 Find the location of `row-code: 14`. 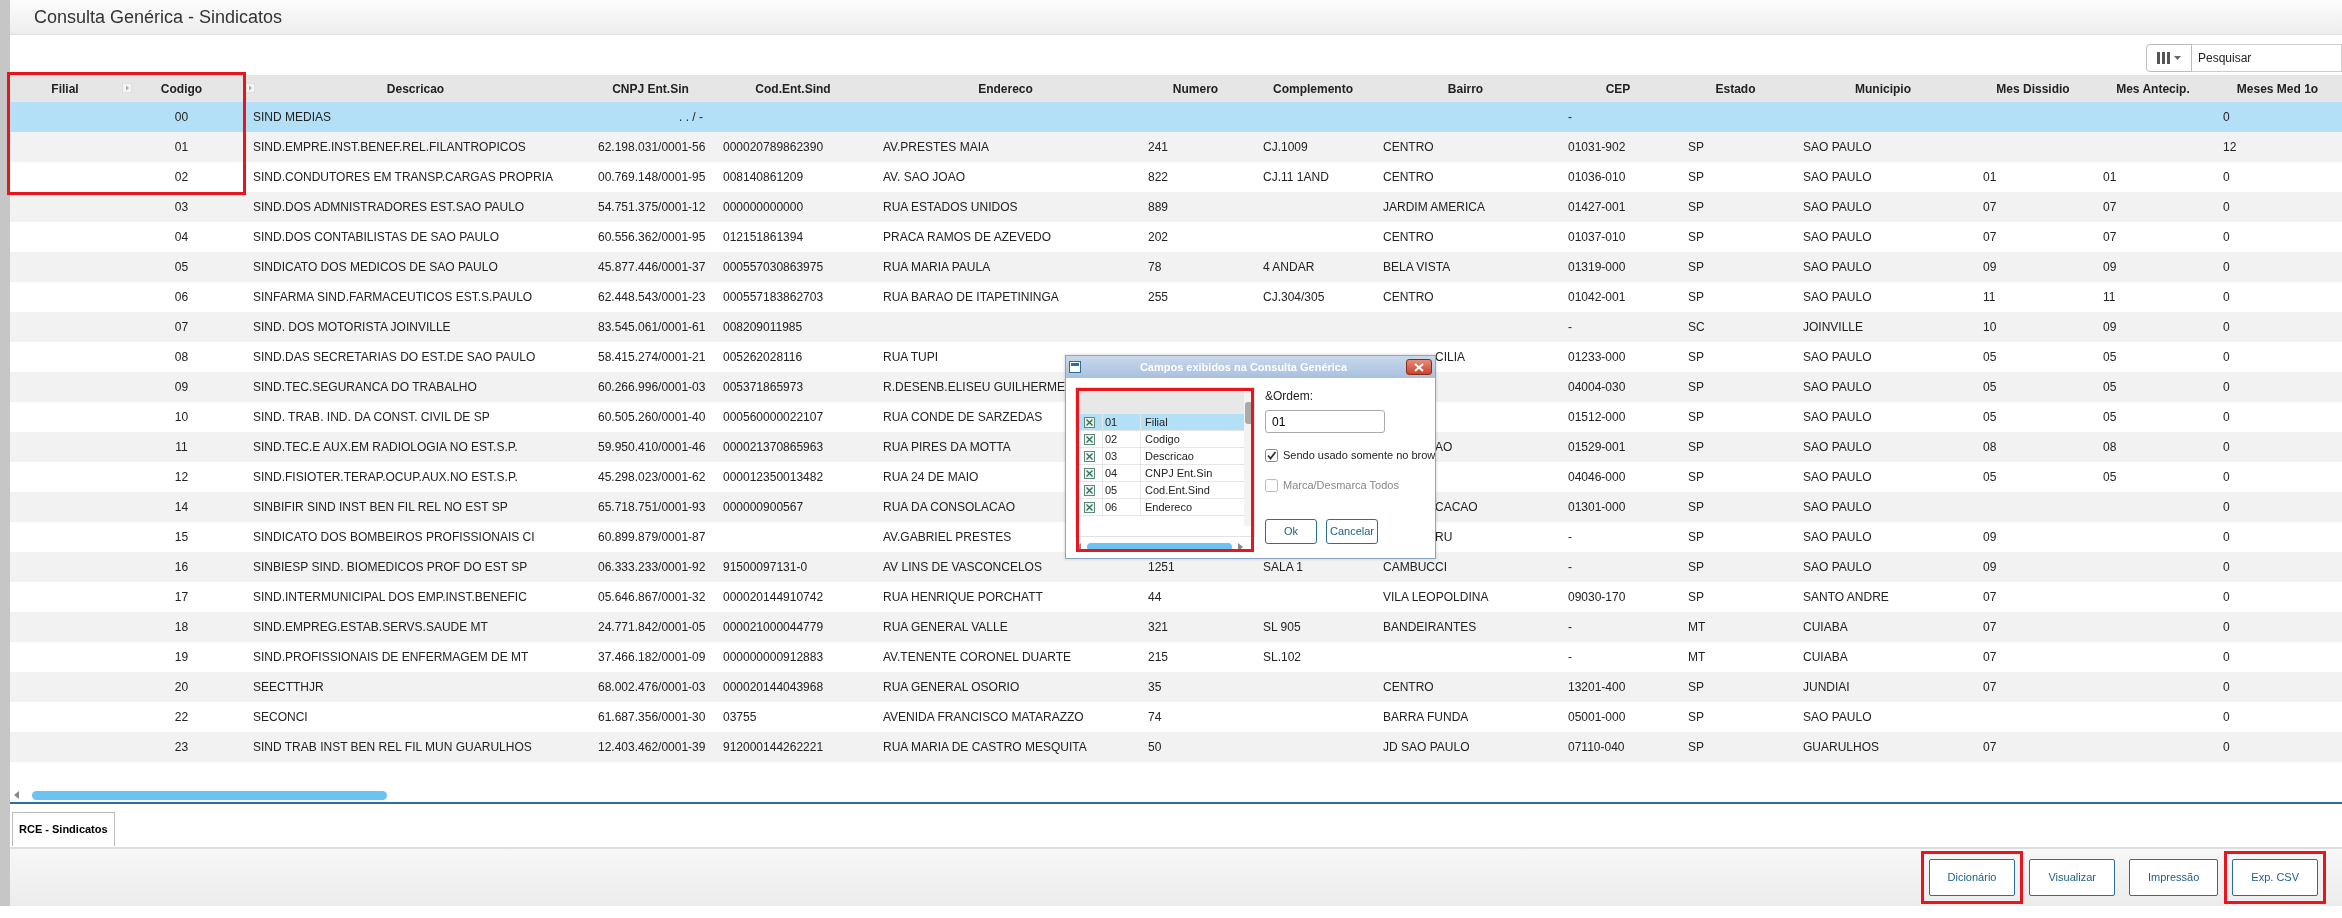

row-code: 14 is located at coordinates (181, 507).